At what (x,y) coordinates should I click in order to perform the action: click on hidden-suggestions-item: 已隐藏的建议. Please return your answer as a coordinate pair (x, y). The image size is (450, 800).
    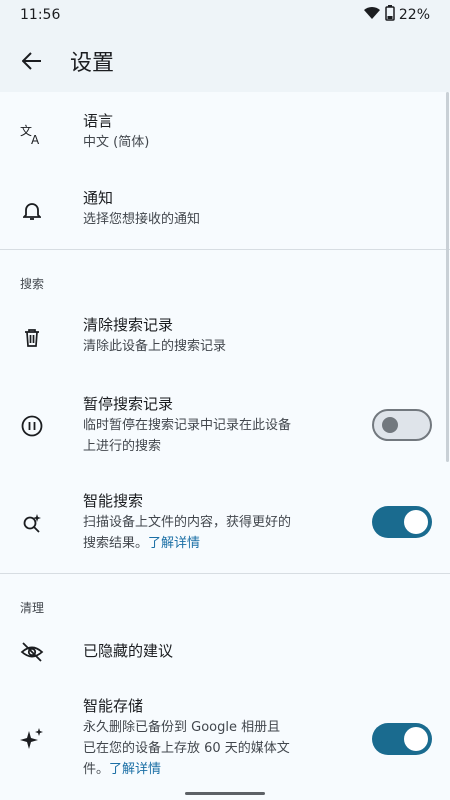
    Looking at the image, I should click on (225, 653).